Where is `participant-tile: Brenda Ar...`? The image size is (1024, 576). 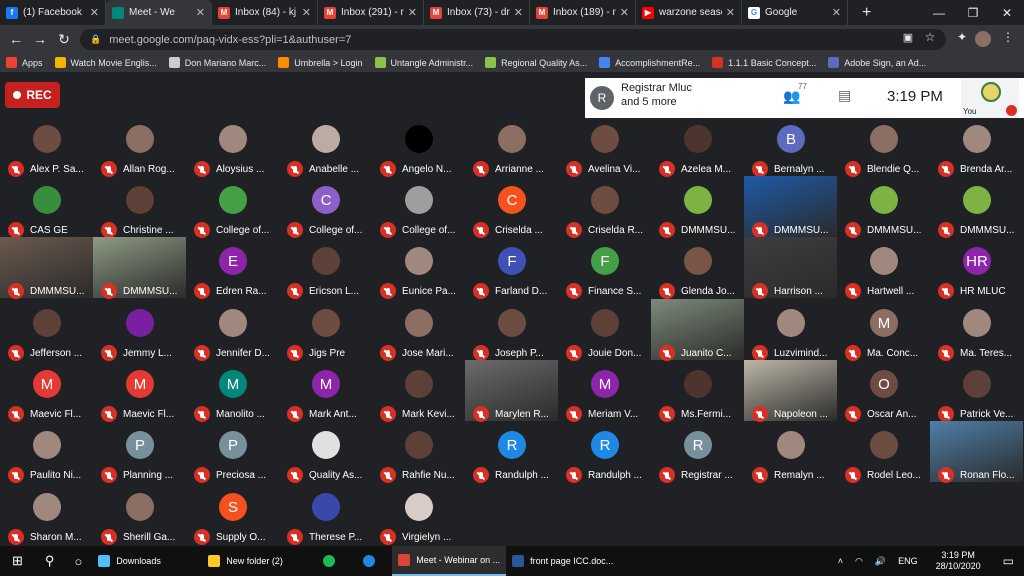
participant-tile: Brenda Ar... is located at coordinates (976, 146).